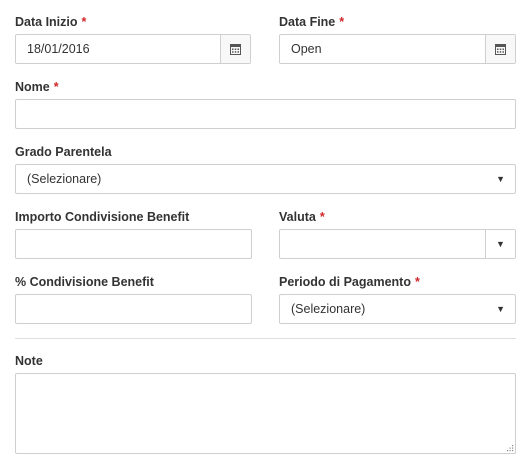 This screenshot has width=524, height=471. Describe the element at coordinates (265, 179) in the screenshot. I see `grado-parentela-select: (Selezionare) ▼` at that location.